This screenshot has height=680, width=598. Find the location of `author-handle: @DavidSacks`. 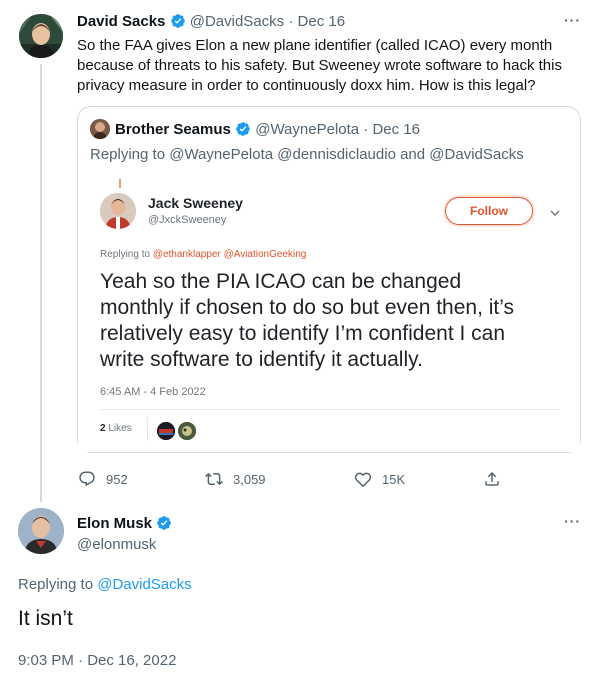

author-handle: @DavidSacks is located at coordinates (237, 21).